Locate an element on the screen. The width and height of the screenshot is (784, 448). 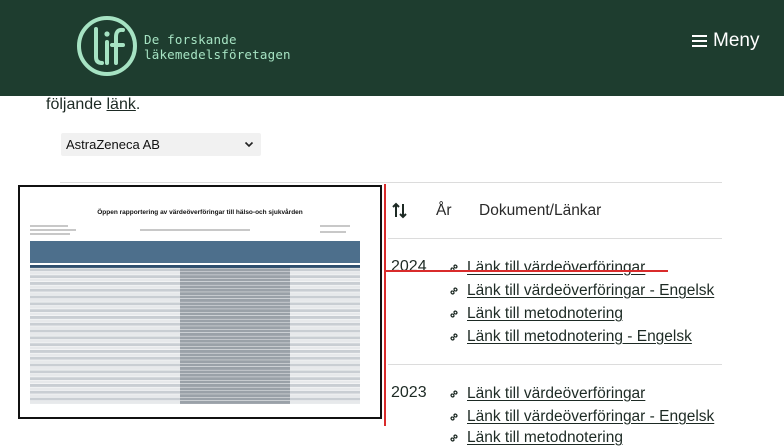
logo-text: De forskande läkemedelsföretagen is located at coordinates (217, 47).